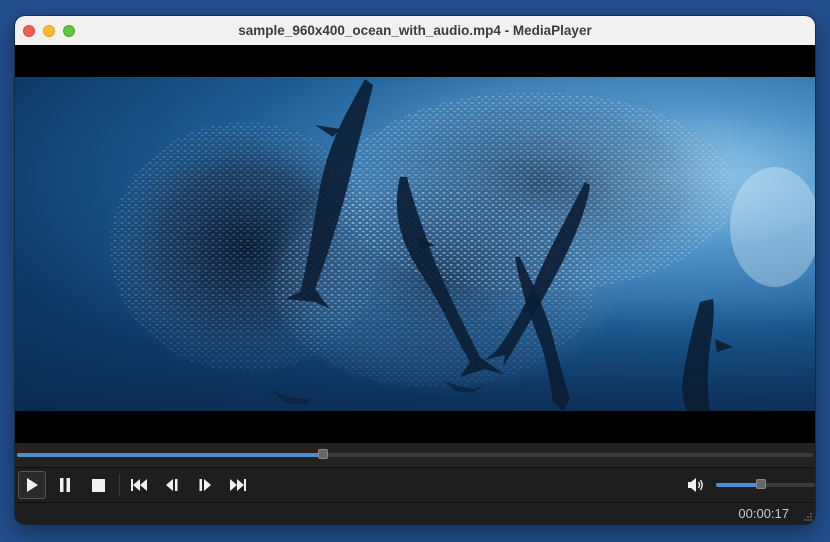  I want to click on frame-back-button, so click(172, 485).